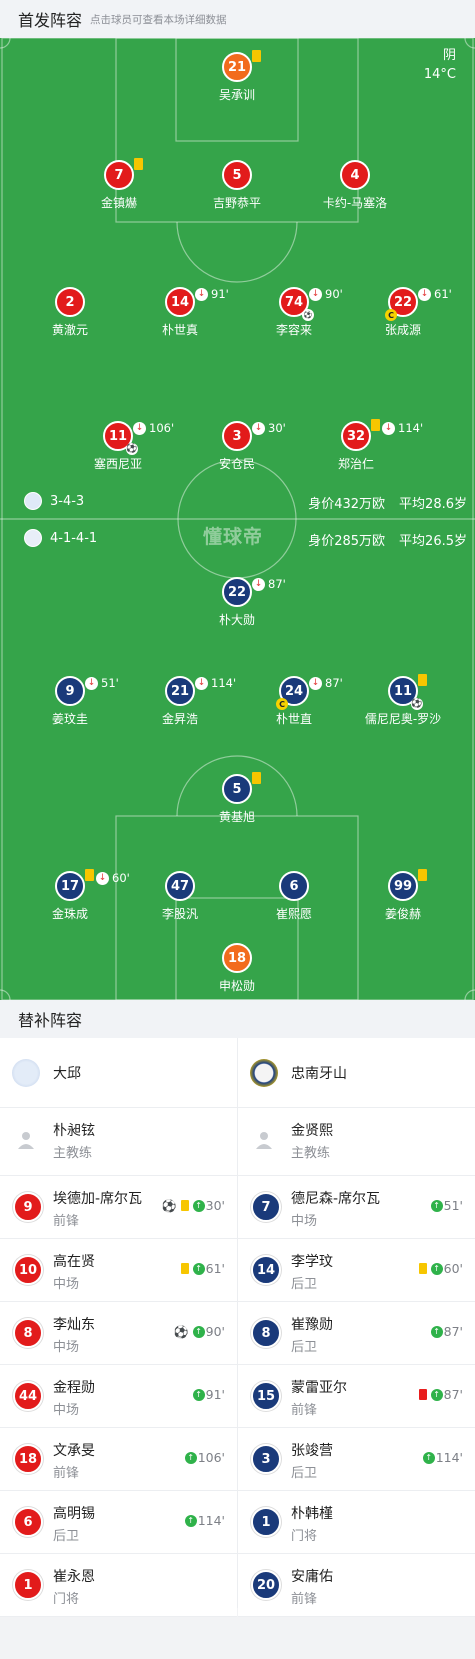  Describe the element at coordinates (50, 20) in the screenshot. I see `lineup-title: 首发阵容` at that location.